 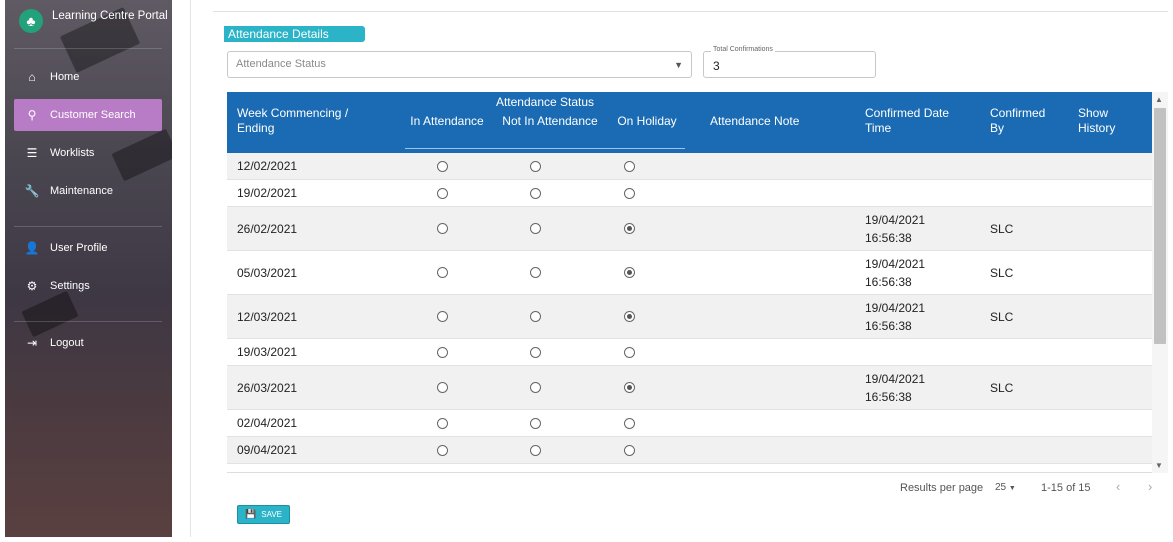 I want to click on save-button-label: SAVE, so click(x=271, y=514).